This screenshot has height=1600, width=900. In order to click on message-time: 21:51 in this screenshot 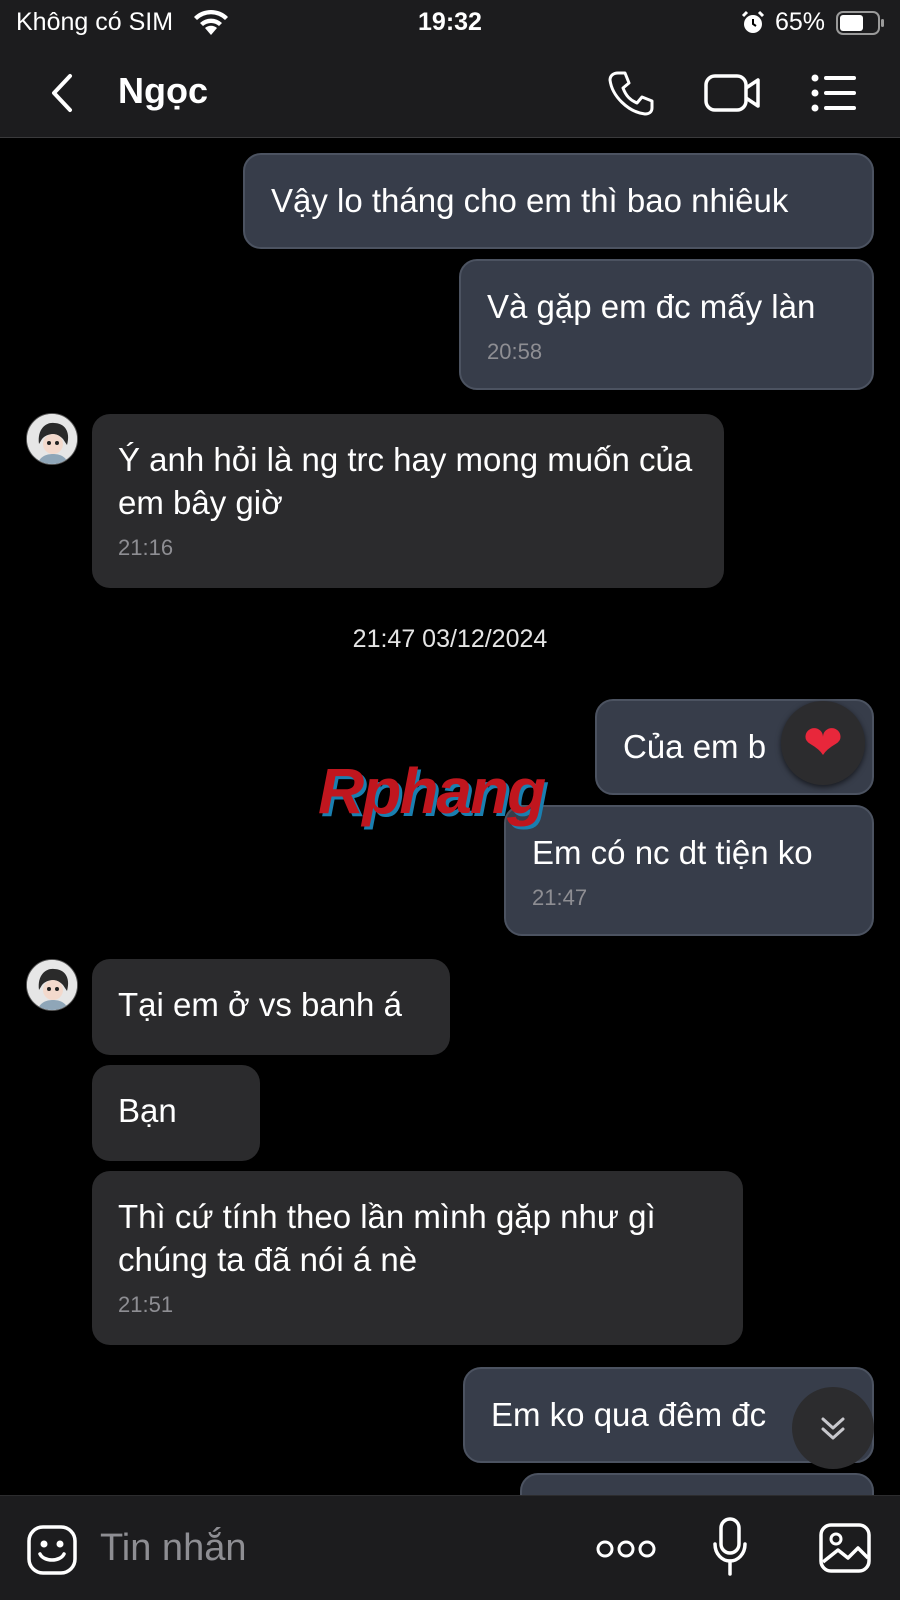, I will do `click(146, 1304)`.